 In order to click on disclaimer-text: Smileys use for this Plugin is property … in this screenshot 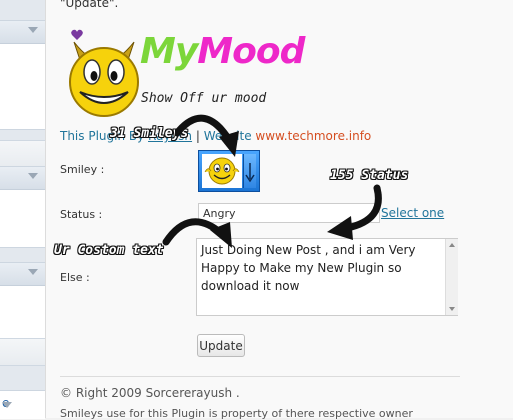, I will do `click(236, 413)`.